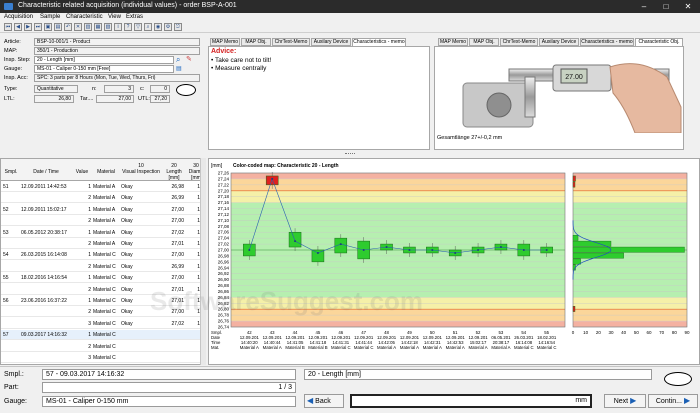  What do you see at coordinates (178, 27) in the screenshot?
I see `exit-icon: ⎋` at bounding box center [178, 27].